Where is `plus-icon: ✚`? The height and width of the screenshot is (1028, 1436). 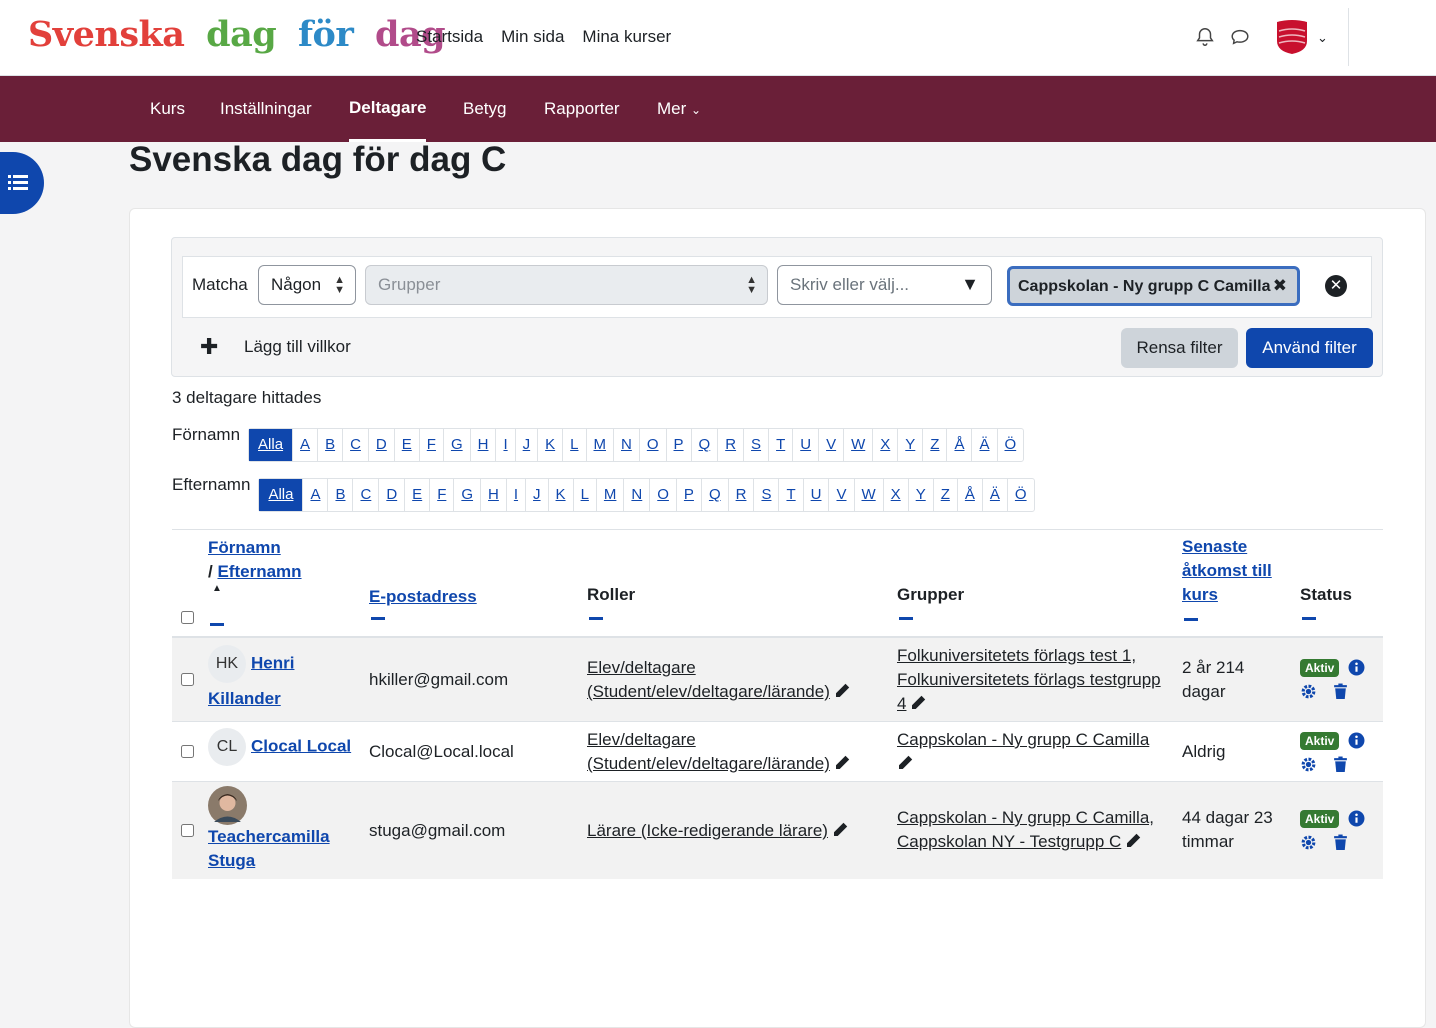 plus-icon: ✚ is located at coordinates (209, 347).